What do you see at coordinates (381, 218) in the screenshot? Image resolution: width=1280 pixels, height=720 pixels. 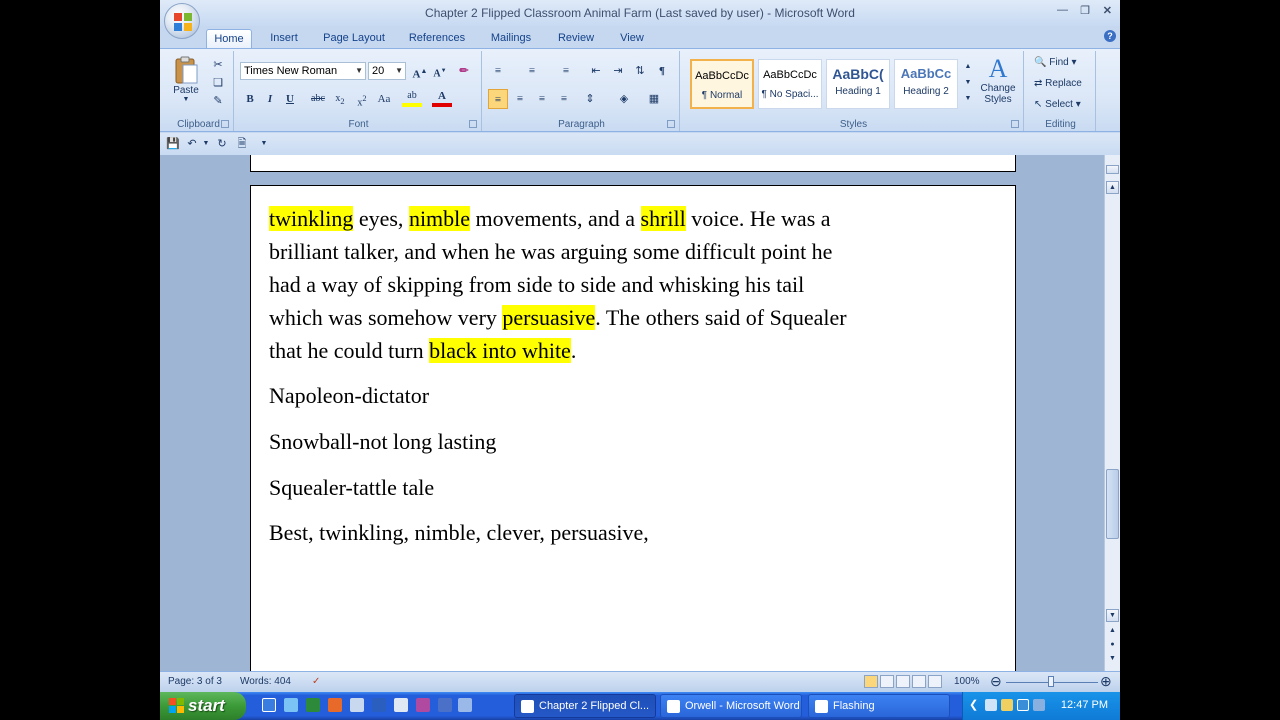 I see `text-run: eyes,` at bounding box center [381, 218].